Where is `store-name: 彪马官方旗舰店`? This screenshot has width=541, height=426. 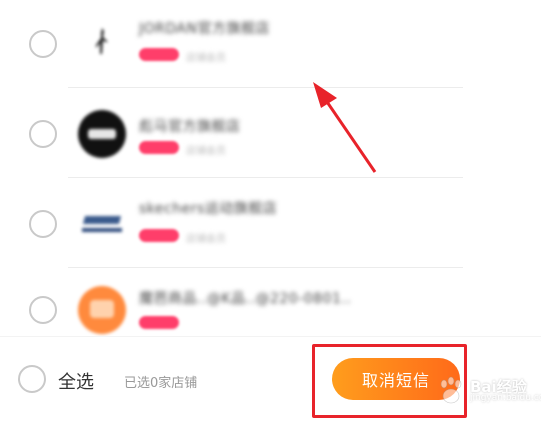
store-name: 彪马官方旗舰店 is located at coordinates (190, 127).